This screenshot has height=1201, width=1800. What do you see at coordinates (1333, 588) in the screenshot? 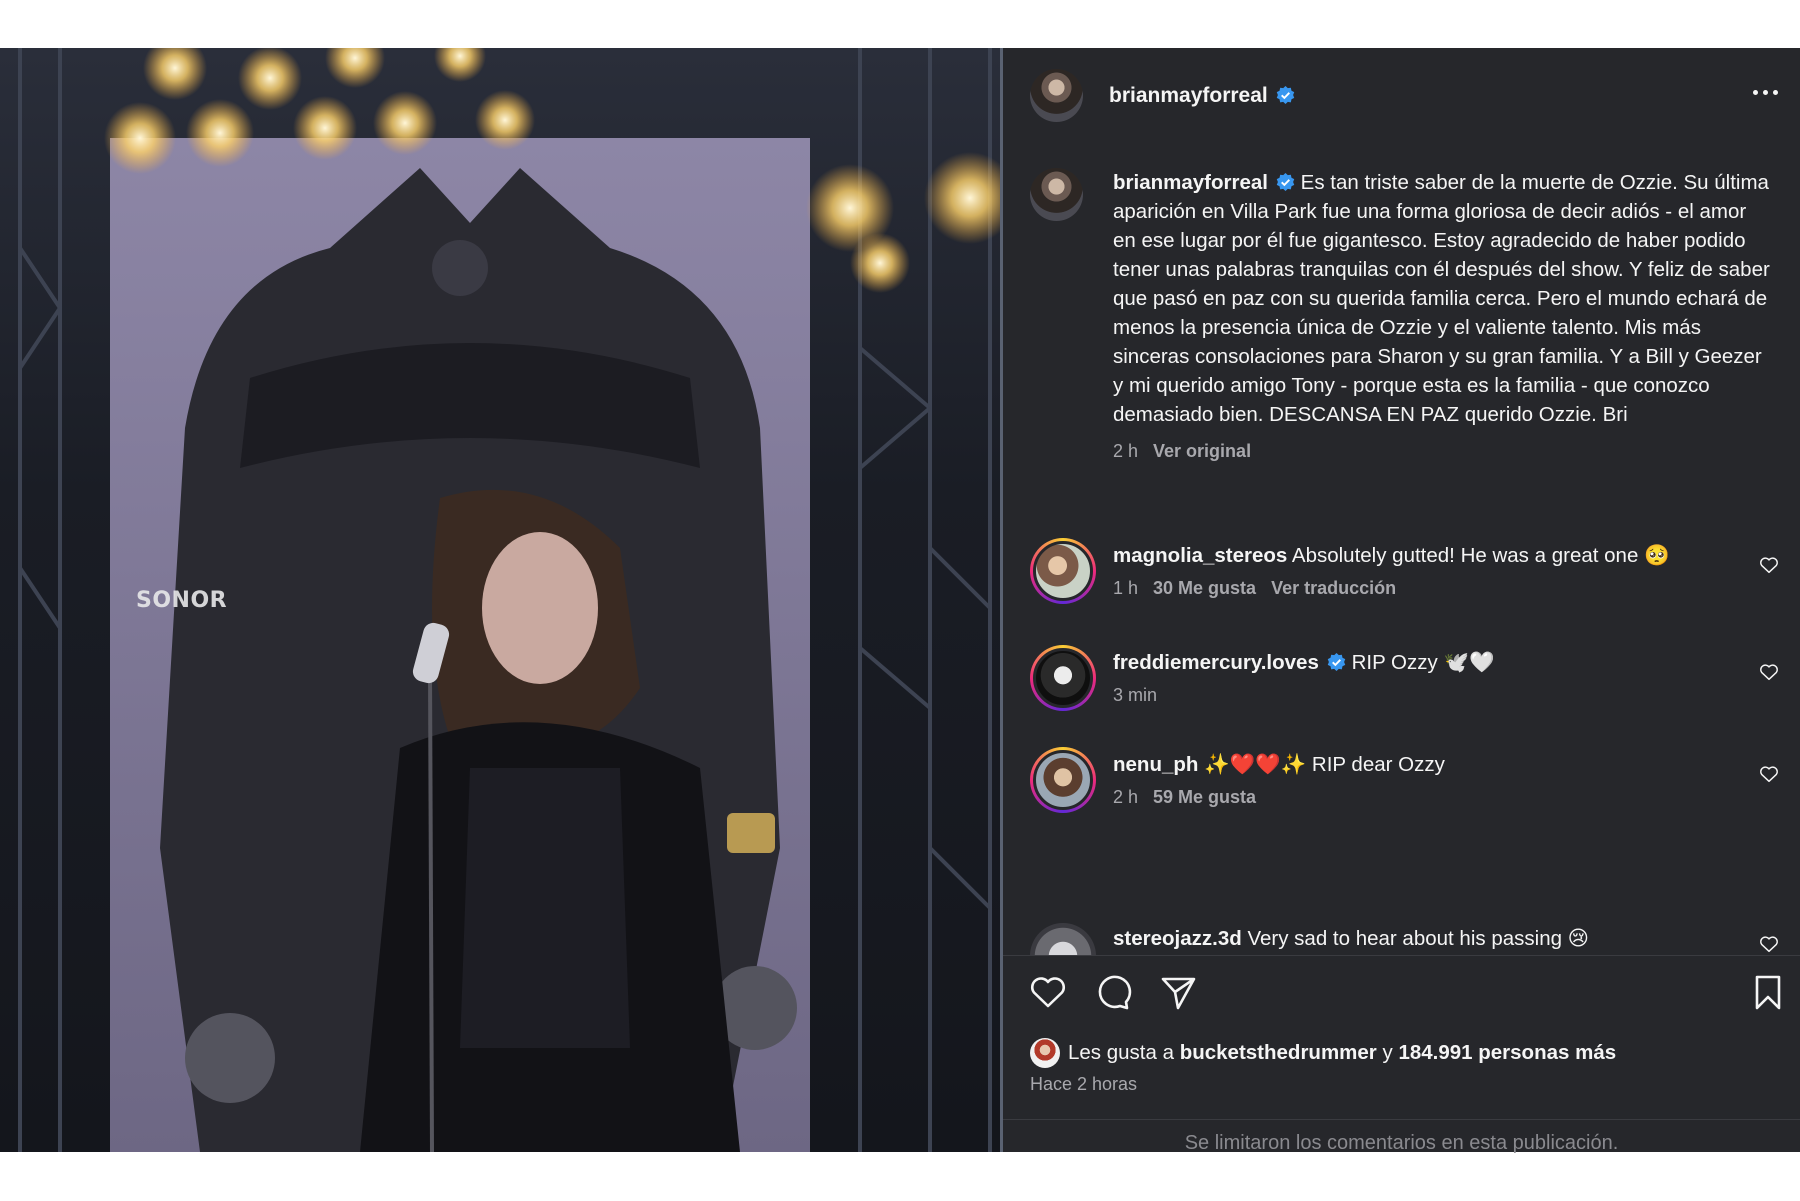
I see `see-translation-link: Ver traducción` at bounding box center [1333, 588].